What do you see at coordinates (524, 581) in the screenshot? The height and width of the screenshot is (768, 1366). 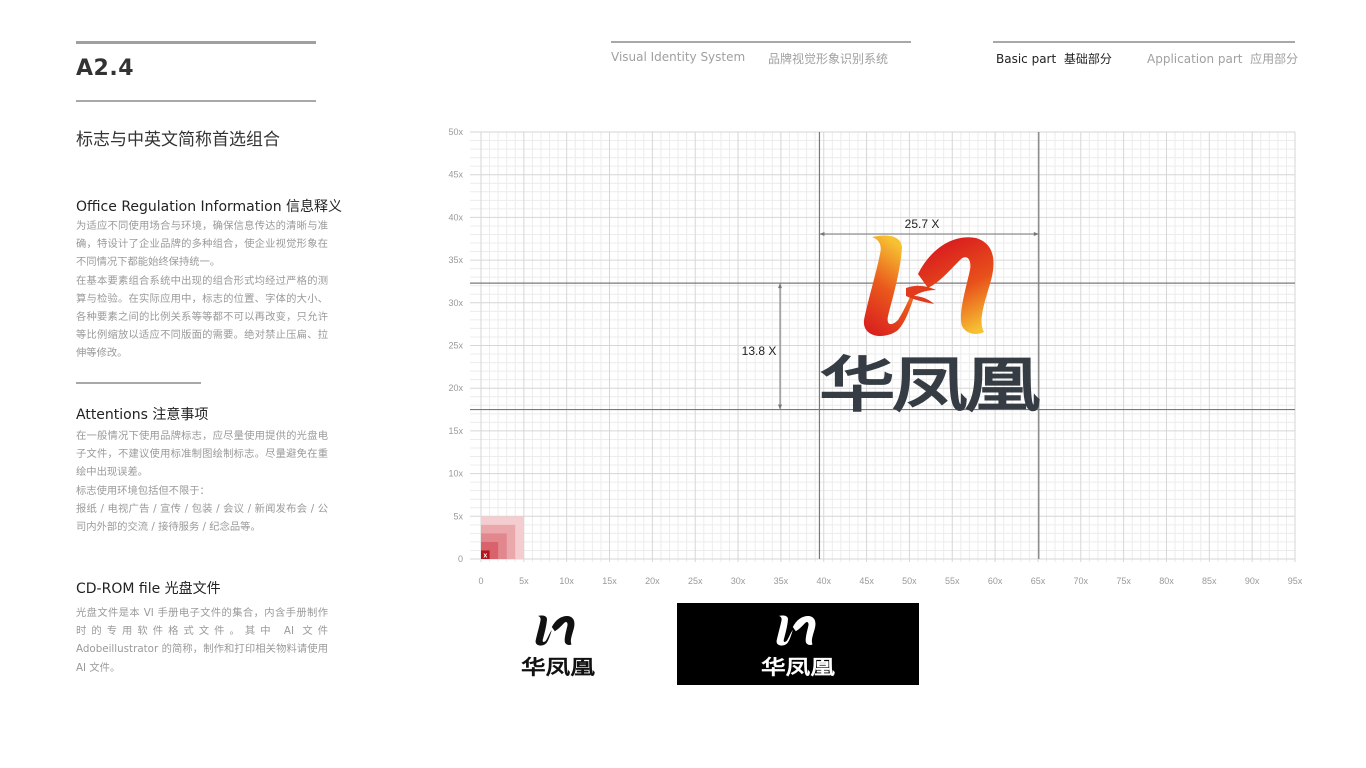 I see `x-tick-label: 5x` at bounding box center [524, 581].